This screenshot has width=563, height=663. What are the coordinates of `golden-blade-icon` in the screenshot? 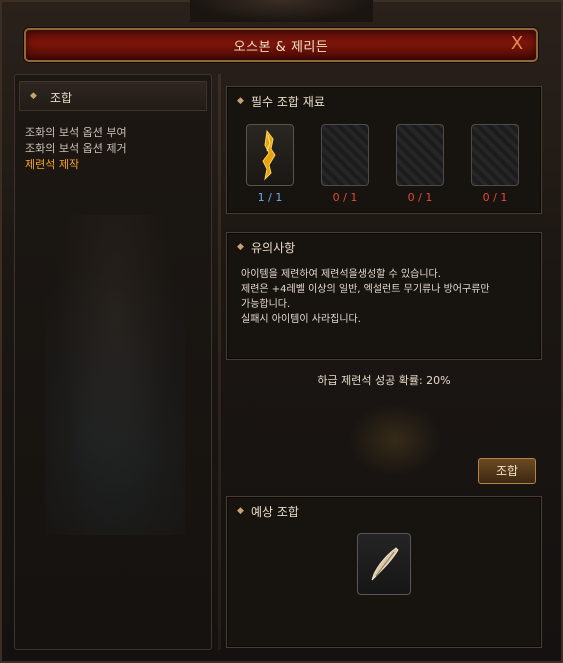 It's located at (269, 155).